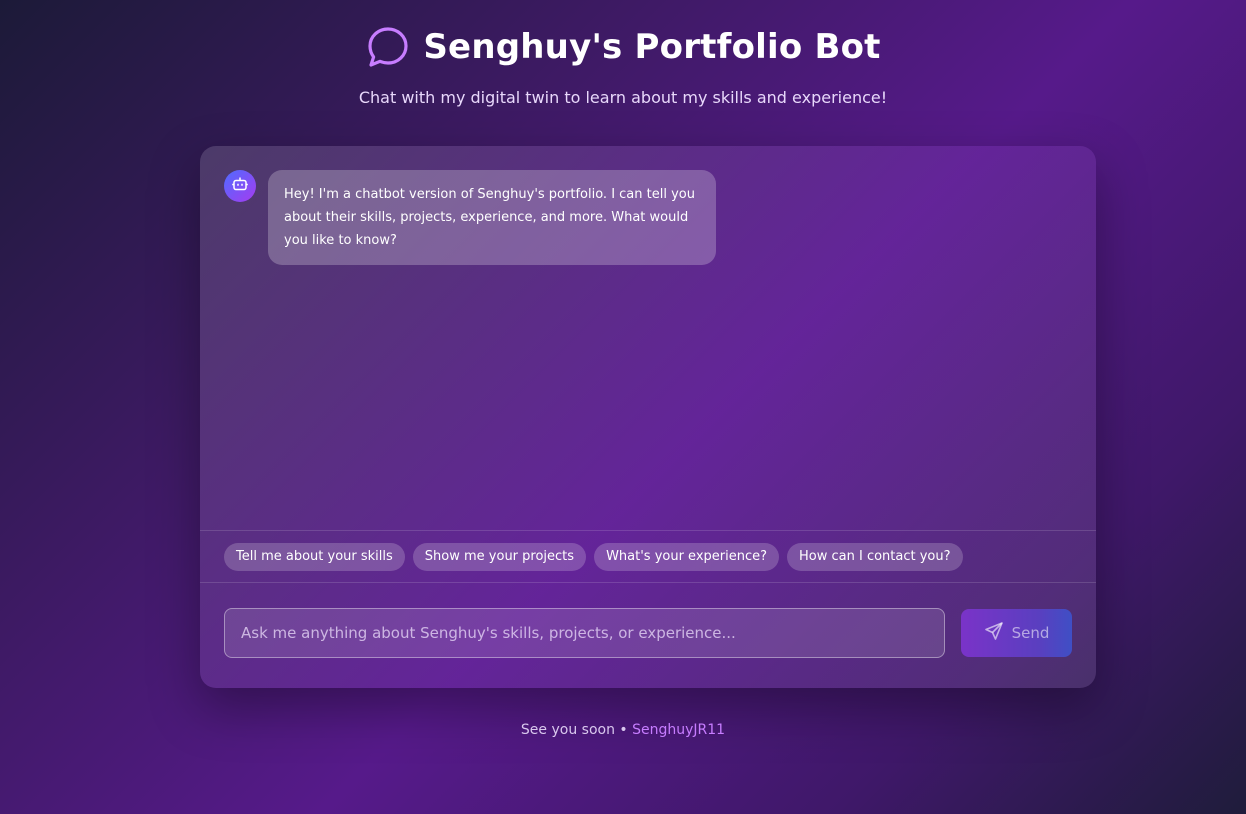 The width and height of the screenshot is (1246, 814). What do you see at coordinates (314, 556) in the screenshot?
I see `suggestion-skills-button: Tell me about your skills` at bounding box center [314, 556].